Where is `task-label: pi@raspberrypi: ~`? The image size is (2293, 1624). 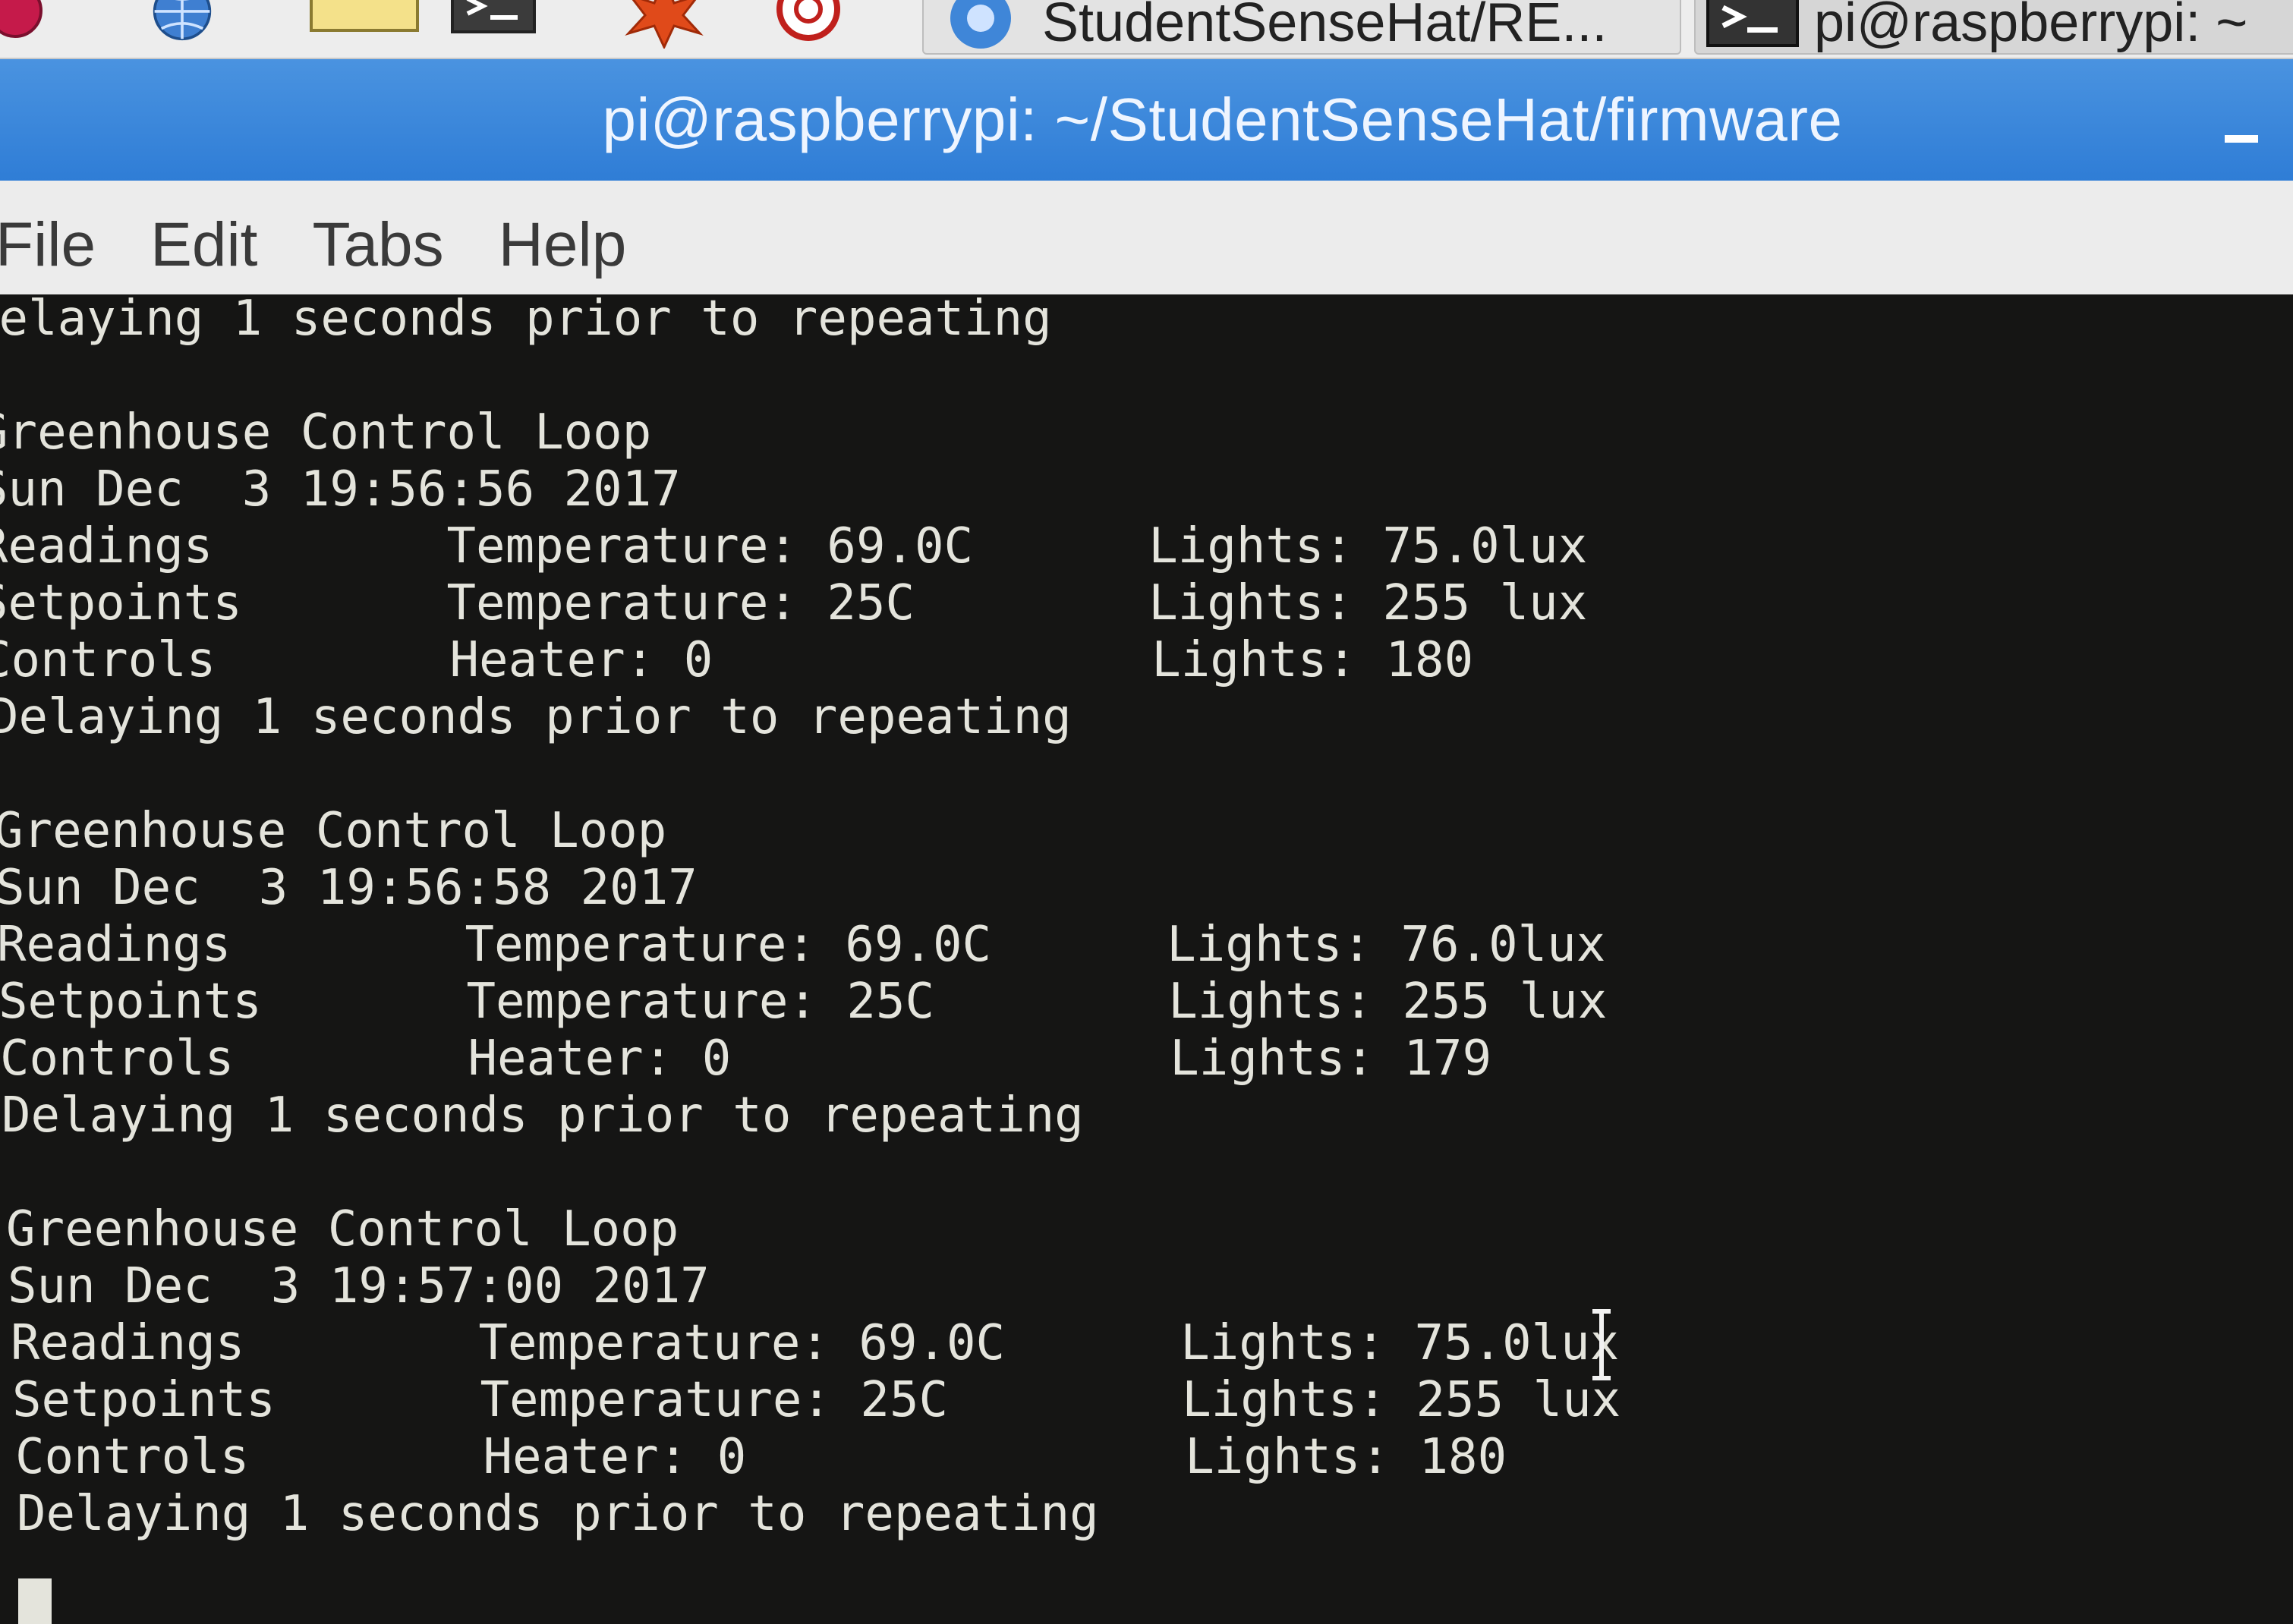
task-label: pi@raspberrypi: ~ is located at coordinates (2031, 26).